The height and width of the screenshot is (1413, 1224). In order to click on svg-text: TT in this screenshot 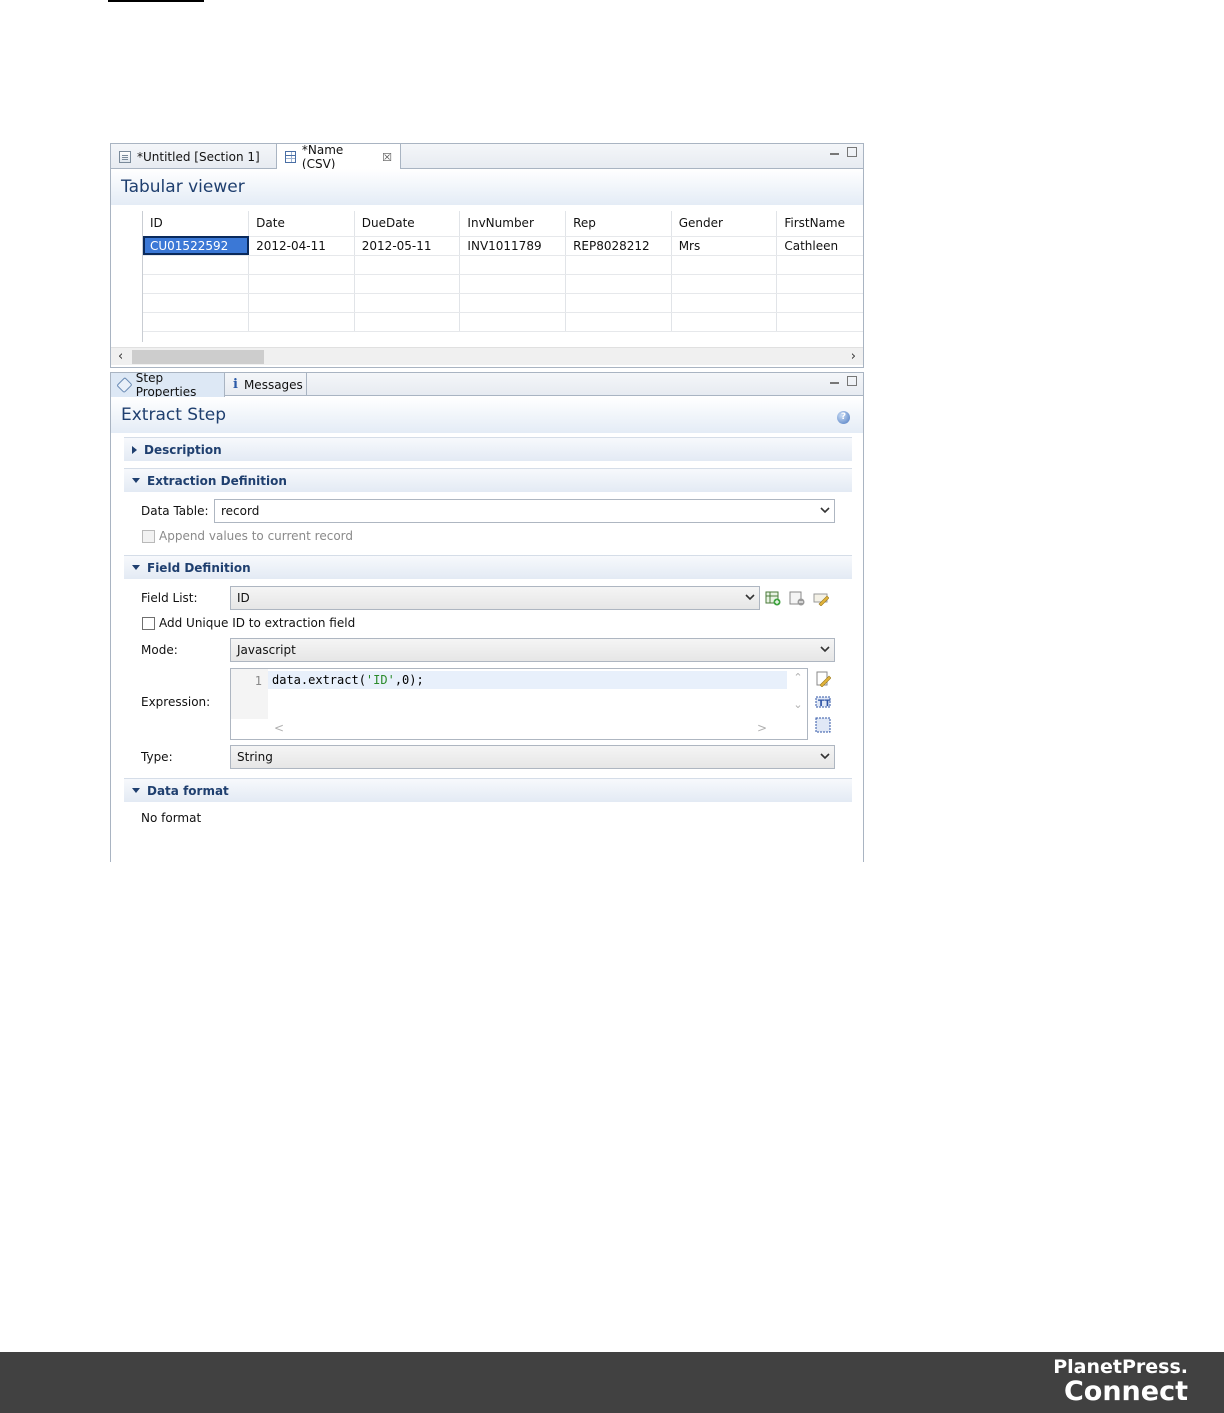, I will do `click(824, 704)`.